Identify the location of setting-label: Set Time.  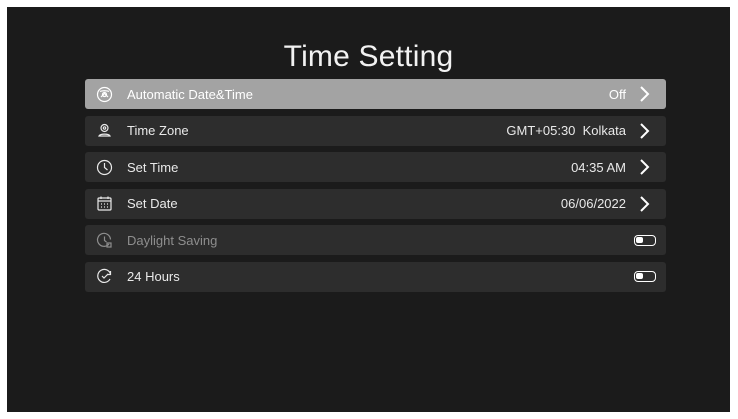
(153, 167).